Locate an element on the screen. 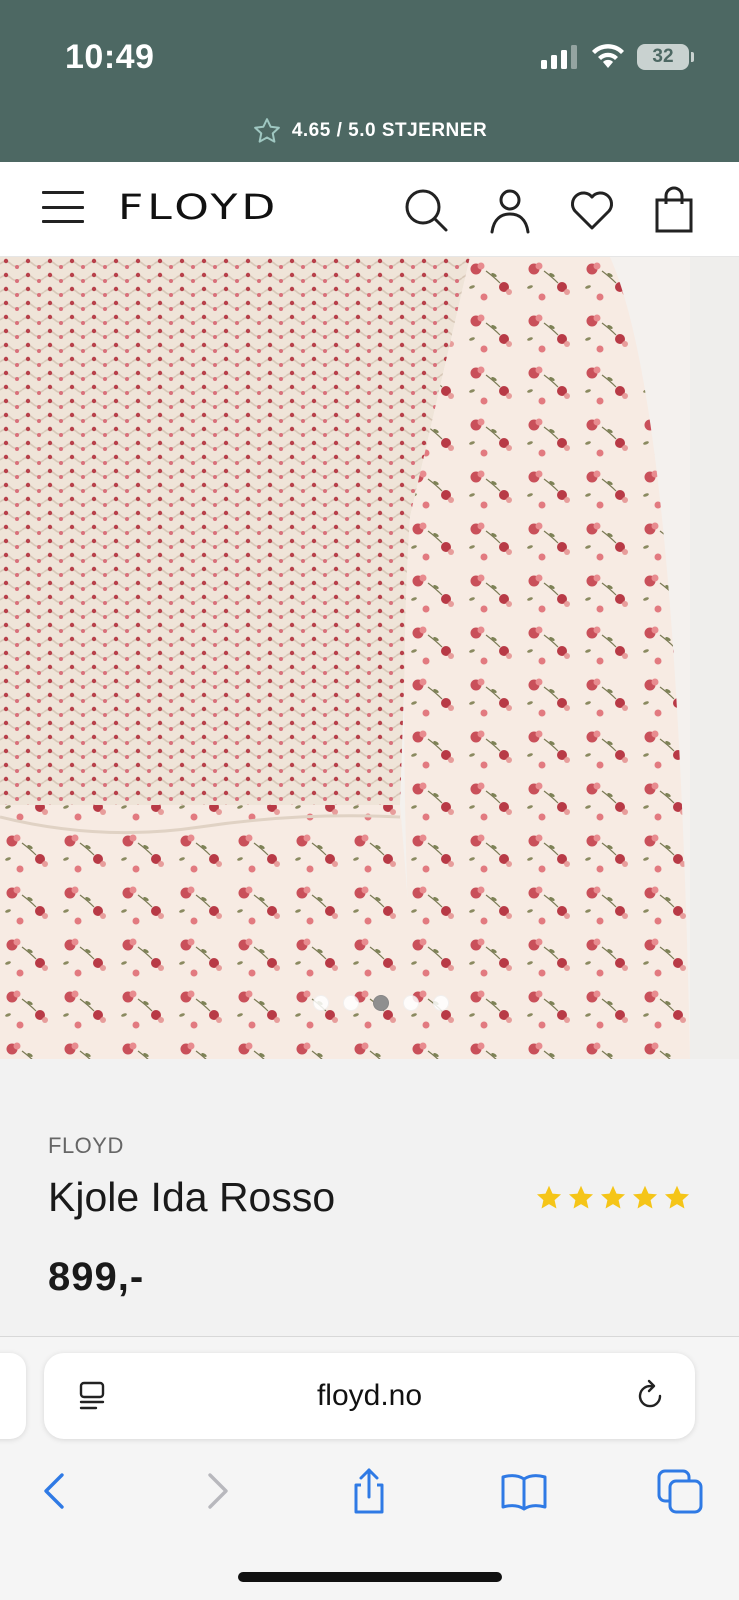  address-bar: floyd.no is located at coordinates (369, 1396).